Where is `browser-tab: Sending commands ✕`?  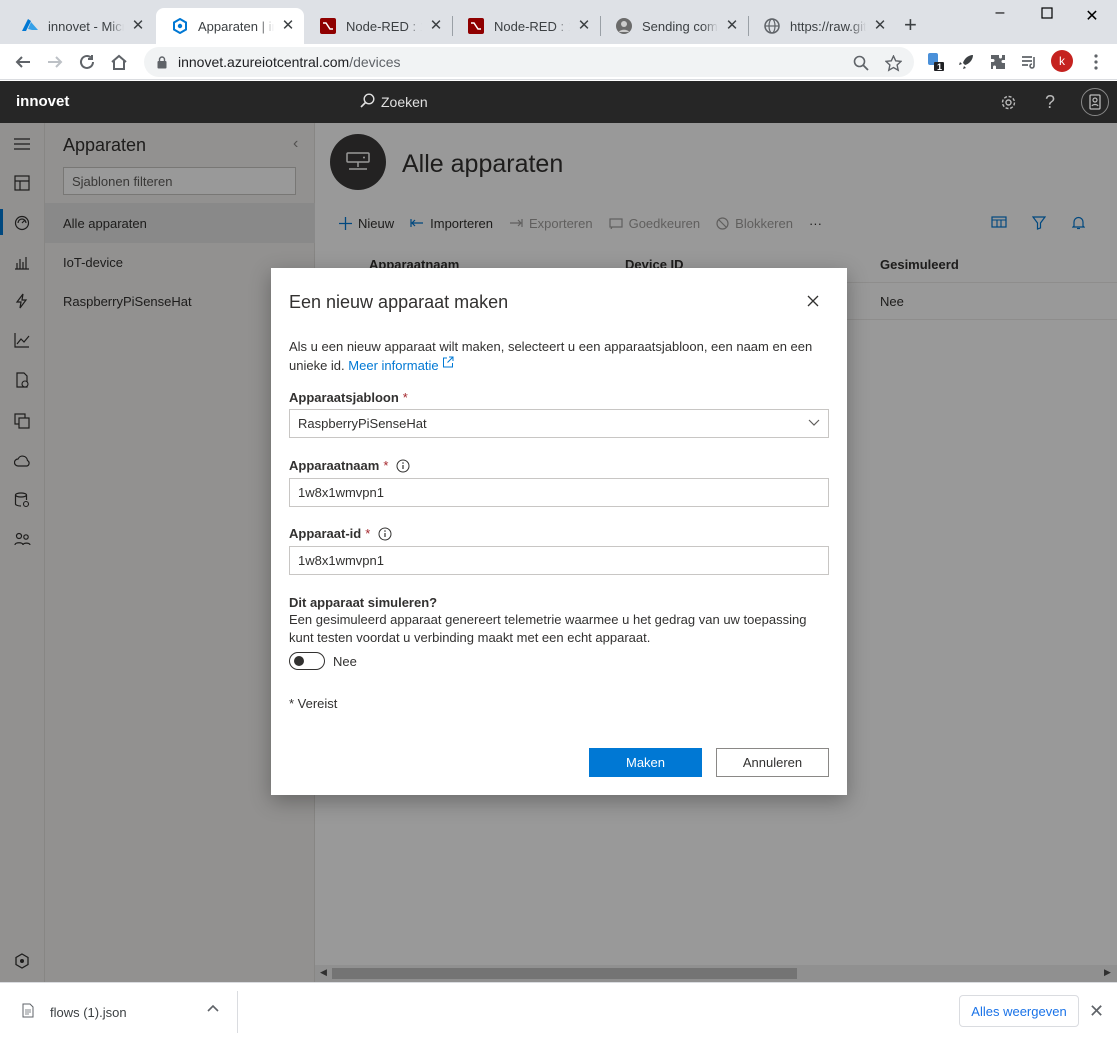
browser-tab: Sending commands ✕ is located at coordinates (674, 26).